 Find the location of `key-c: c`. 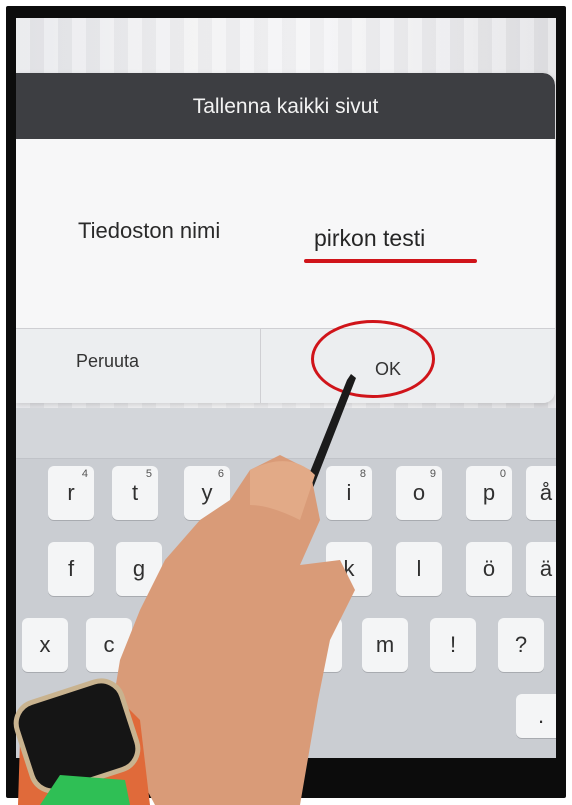

key-c: c is located at coordinates (109, 645).